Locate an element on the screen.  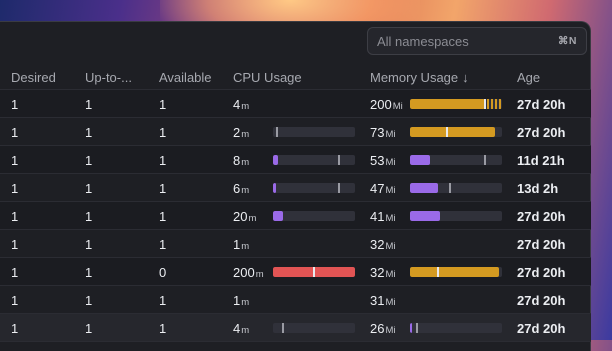
memory-usage-number: 31 is located at coordinates (377, 300).